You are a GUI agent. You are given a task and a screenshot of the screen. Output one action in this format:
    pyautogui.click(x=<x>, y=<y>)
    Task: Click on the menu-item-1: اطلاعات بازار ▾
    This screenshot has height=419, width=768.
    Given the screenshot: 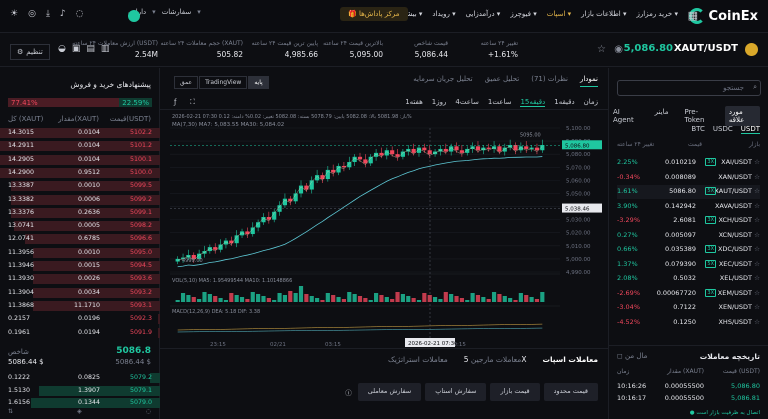 What is the action you would take?
    pyautogui.click(x=603, y=14)
    